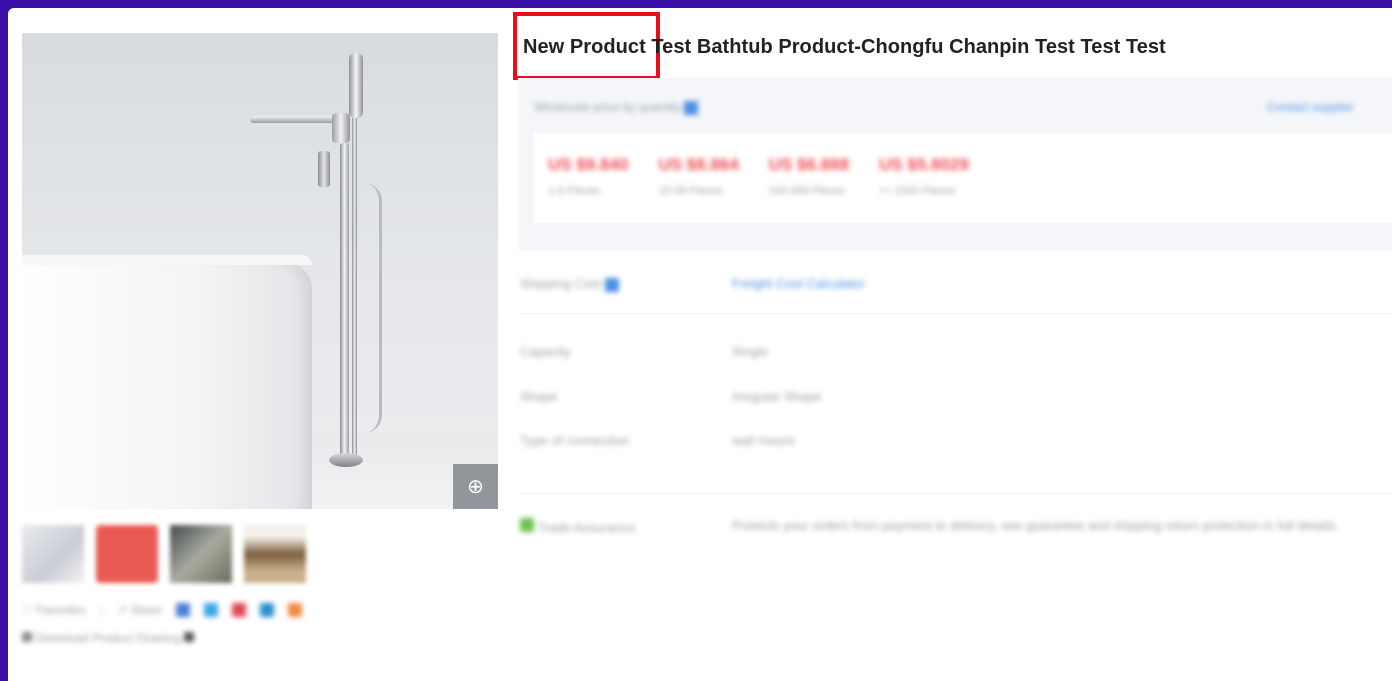  I want to click on attribute-key: Shape, so click(539, 396).